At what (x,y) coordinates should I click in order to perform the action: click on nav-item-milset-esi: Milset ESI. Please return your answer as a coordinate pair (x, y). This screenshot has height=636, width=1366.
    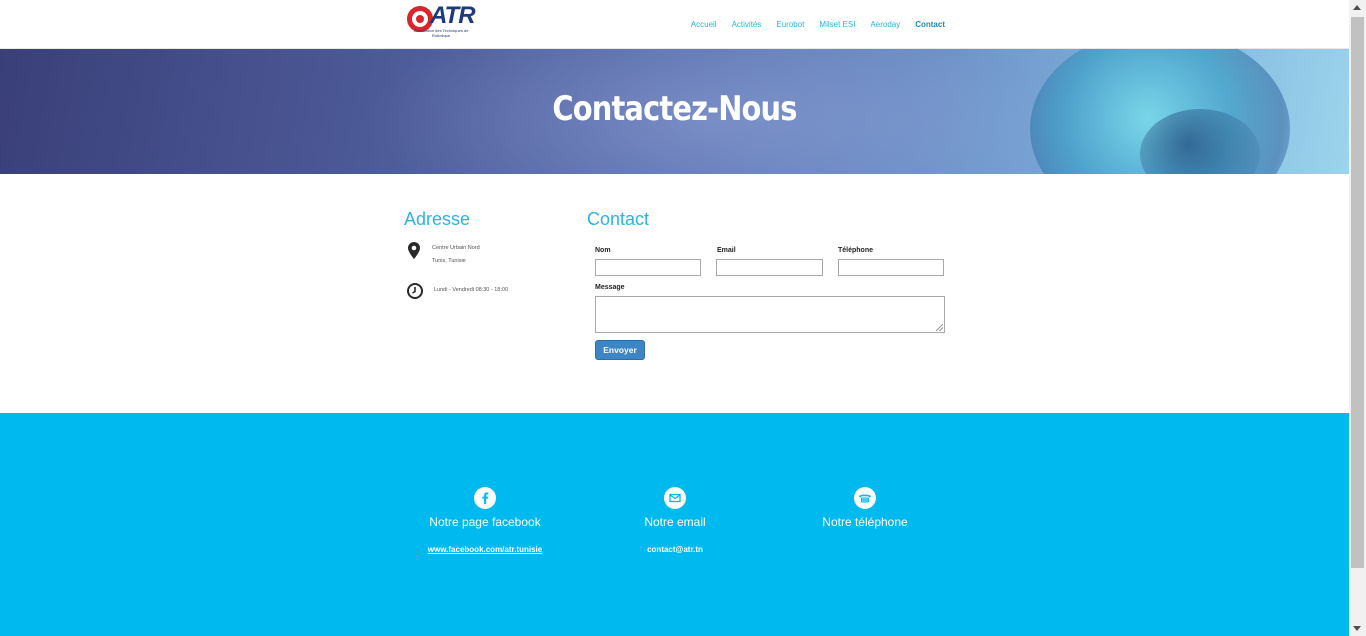
    Looking at the image, I should click on (837, 25).